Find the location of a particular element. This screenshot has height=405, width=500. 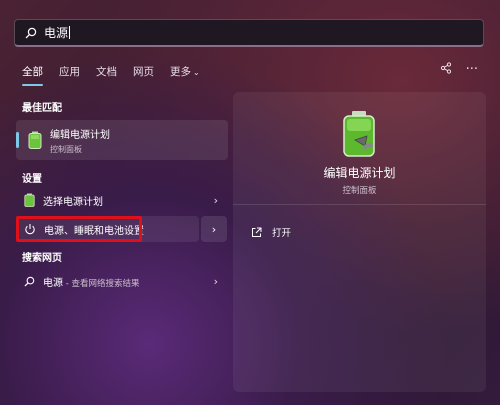

web-search-label: 电源 - 查看网络搜索结果 is located at coordinates (91, 281).